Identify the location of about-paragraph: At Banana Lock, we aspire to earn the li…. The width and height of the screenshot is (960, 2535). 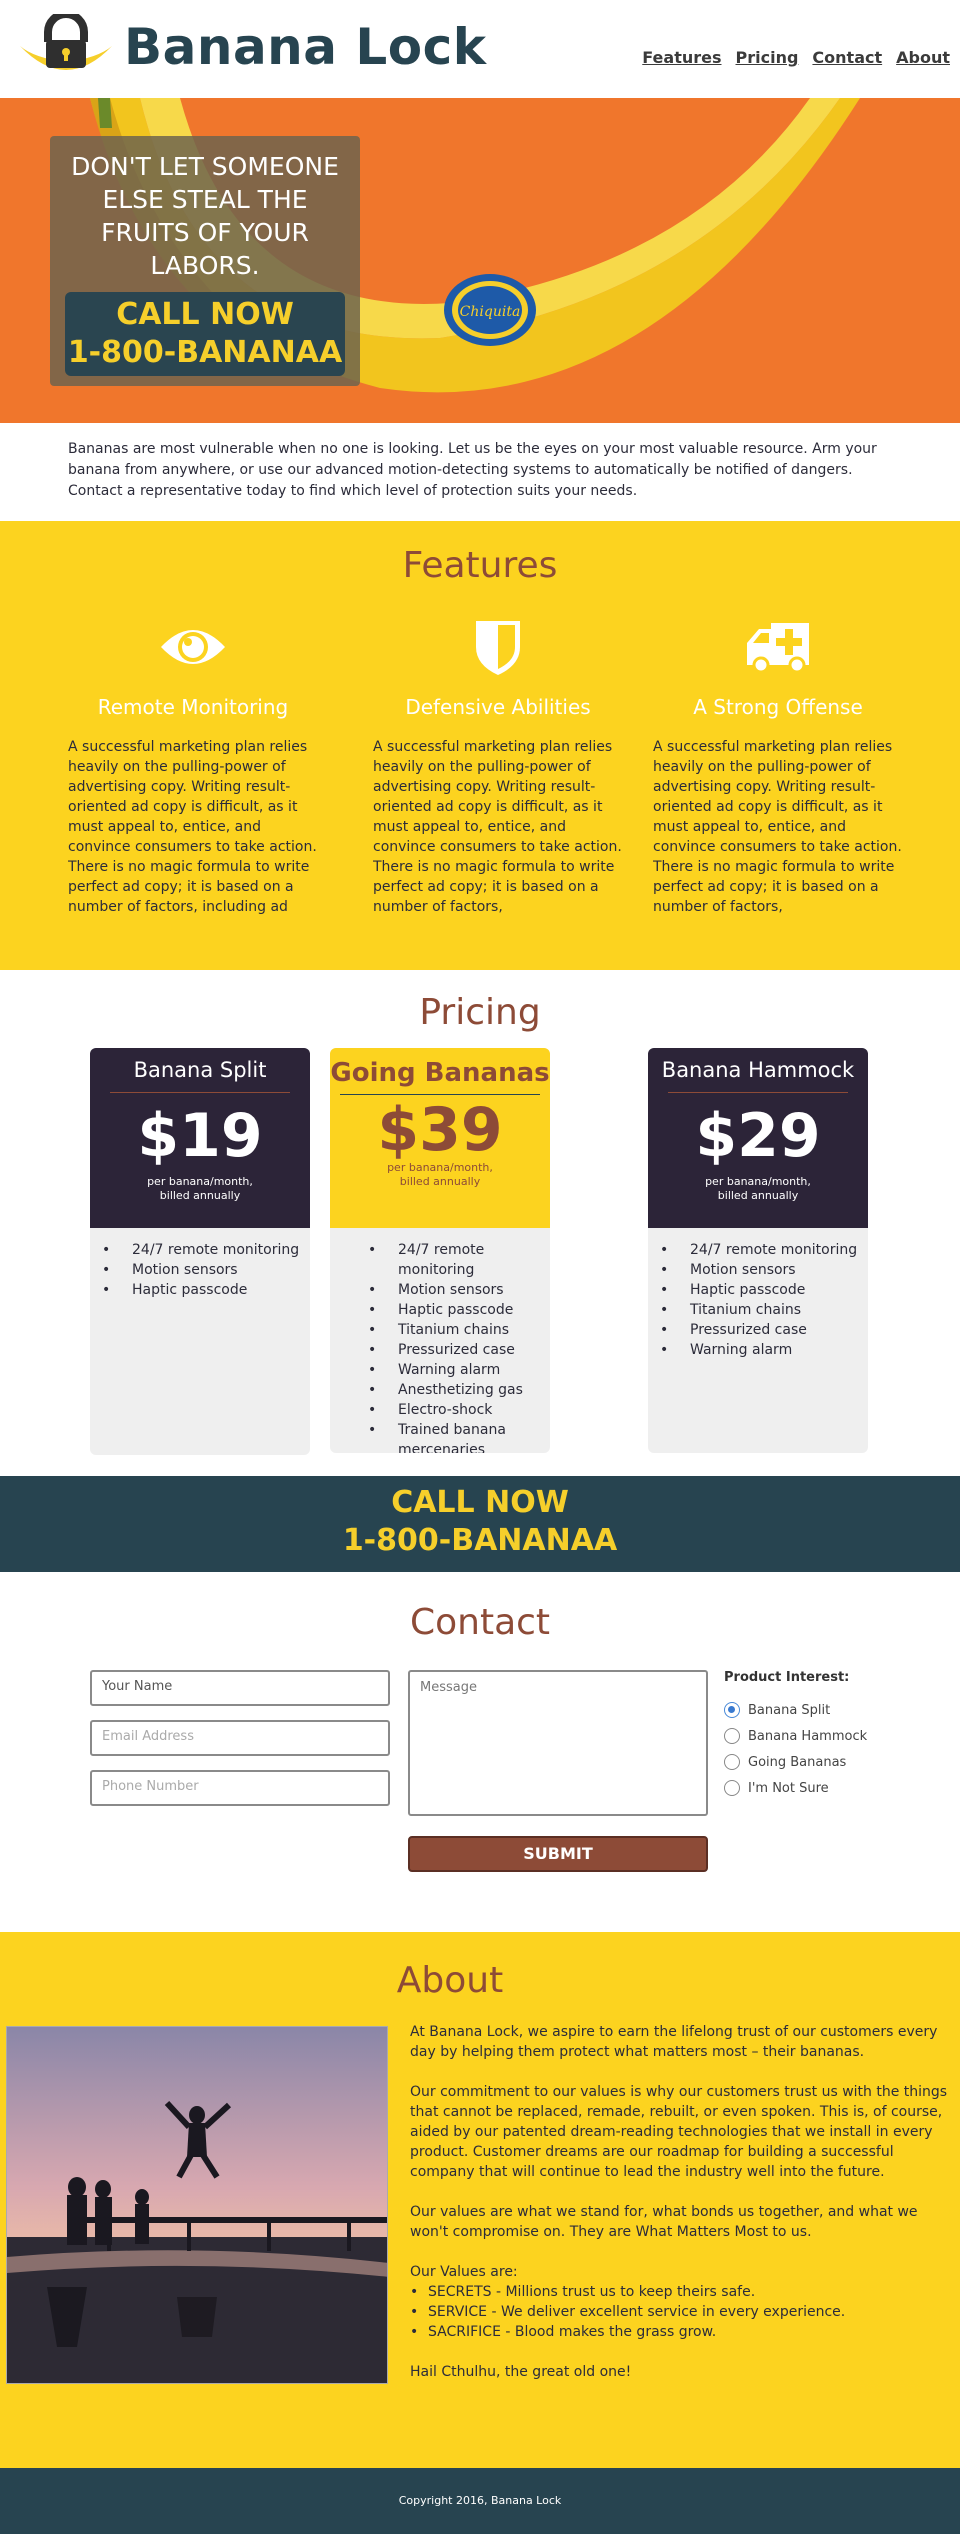
(674, 2042).